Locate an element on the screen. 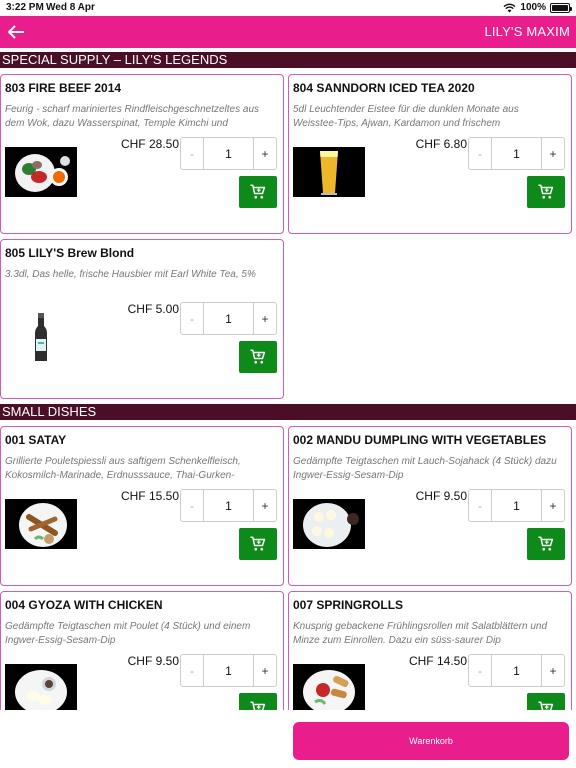 The height and width of the screenshot is (768, 576). product-price: CHF 14.50 is located at coordinates (437, 661).